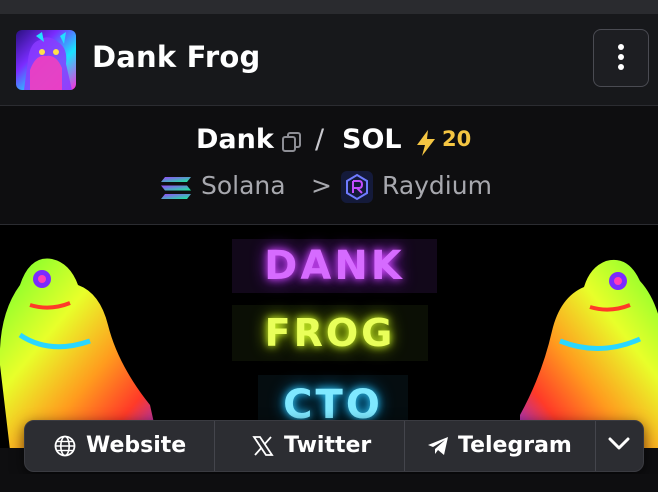 Image resolution: width=658 pixels, height=492 pixels. What do you see at coordinates (80, 353) in the screenshot?
I see `frog-left-image` at bounding box center [80, 353].